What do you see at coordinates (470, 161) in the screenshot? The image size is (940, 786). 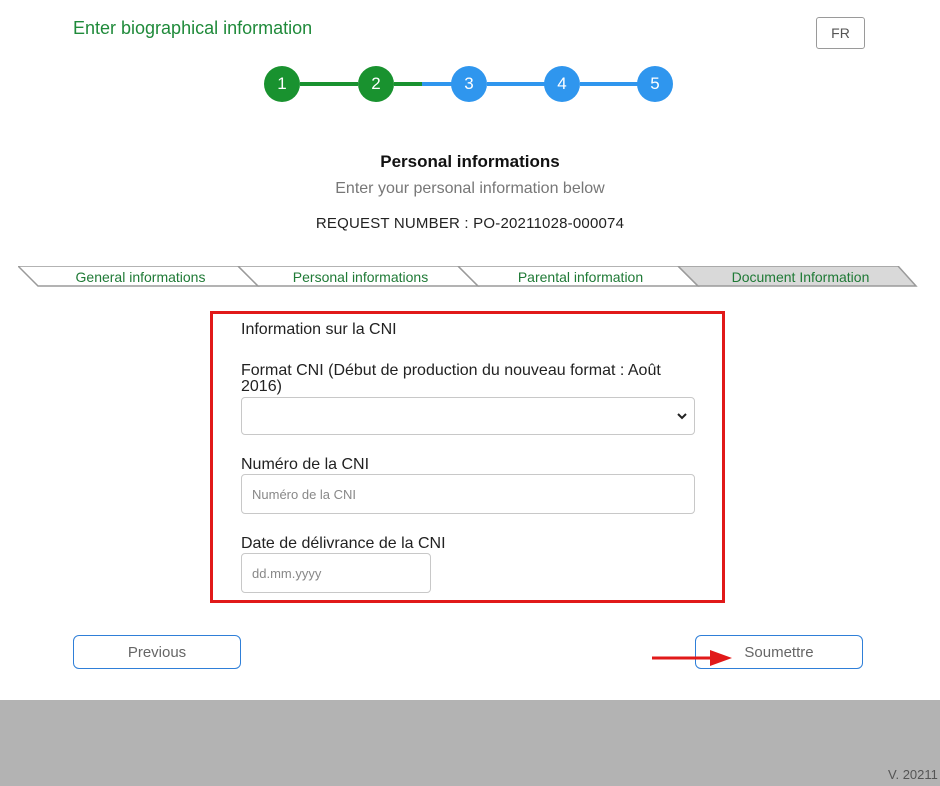 I see `section-title: Personal informations` at bounding box center [470, 161].